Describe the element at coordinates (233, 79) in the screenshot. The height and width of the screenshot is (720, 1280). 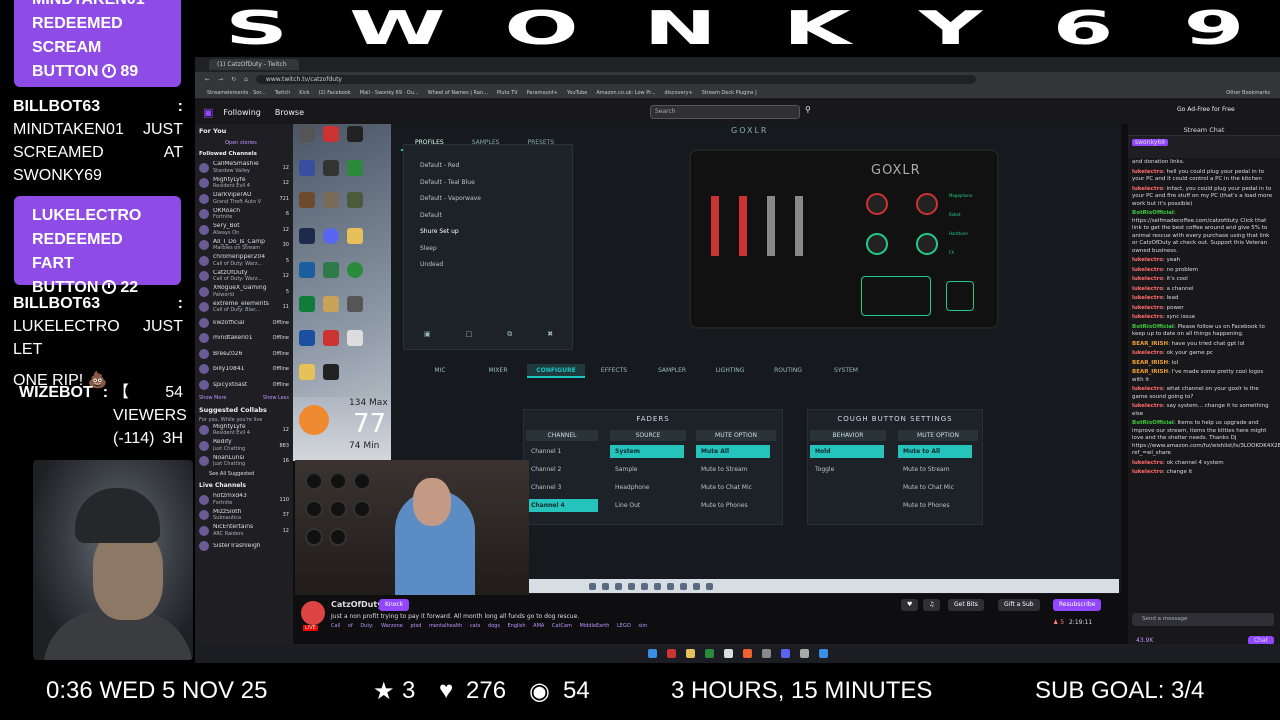
I see `reload-icon: ↻` at that location.